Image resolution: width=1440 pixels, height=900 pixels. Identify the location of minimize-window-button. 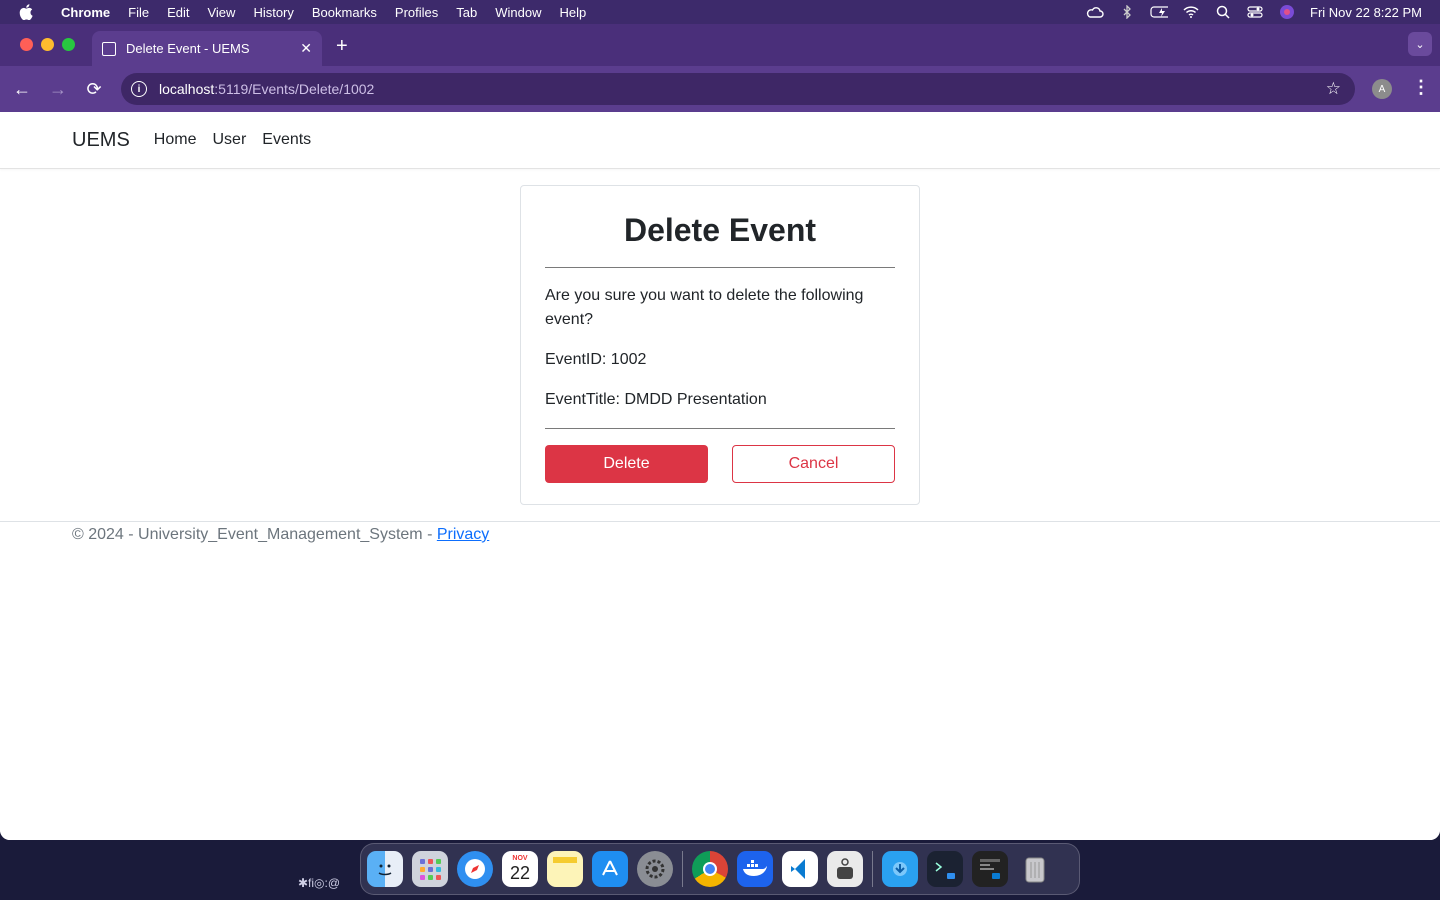
(47, 44).